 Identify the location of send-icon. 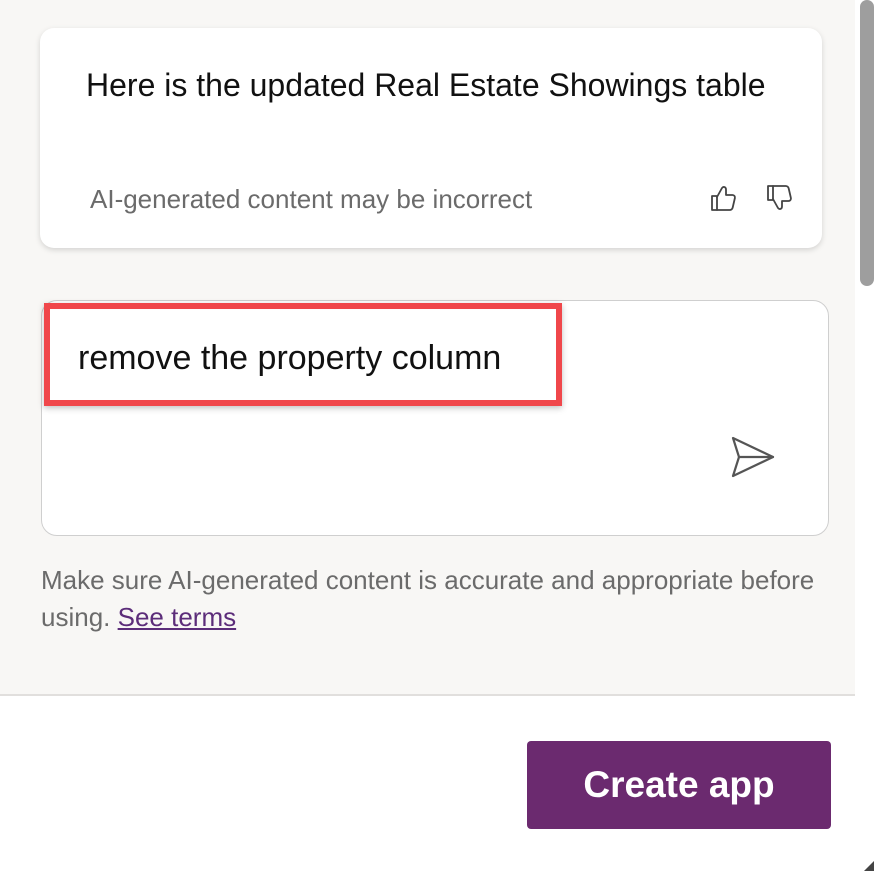
(752, 459).